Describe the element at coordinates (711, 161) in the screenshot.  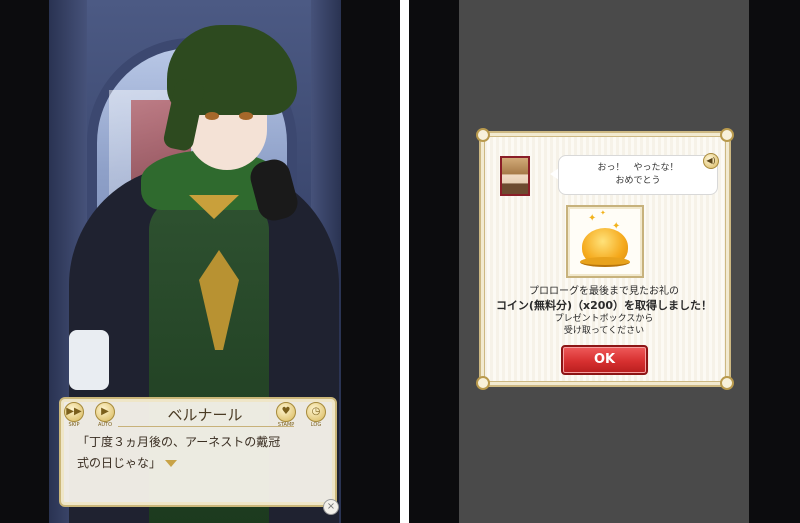
I see `volume-icon: ◀)` at that location.